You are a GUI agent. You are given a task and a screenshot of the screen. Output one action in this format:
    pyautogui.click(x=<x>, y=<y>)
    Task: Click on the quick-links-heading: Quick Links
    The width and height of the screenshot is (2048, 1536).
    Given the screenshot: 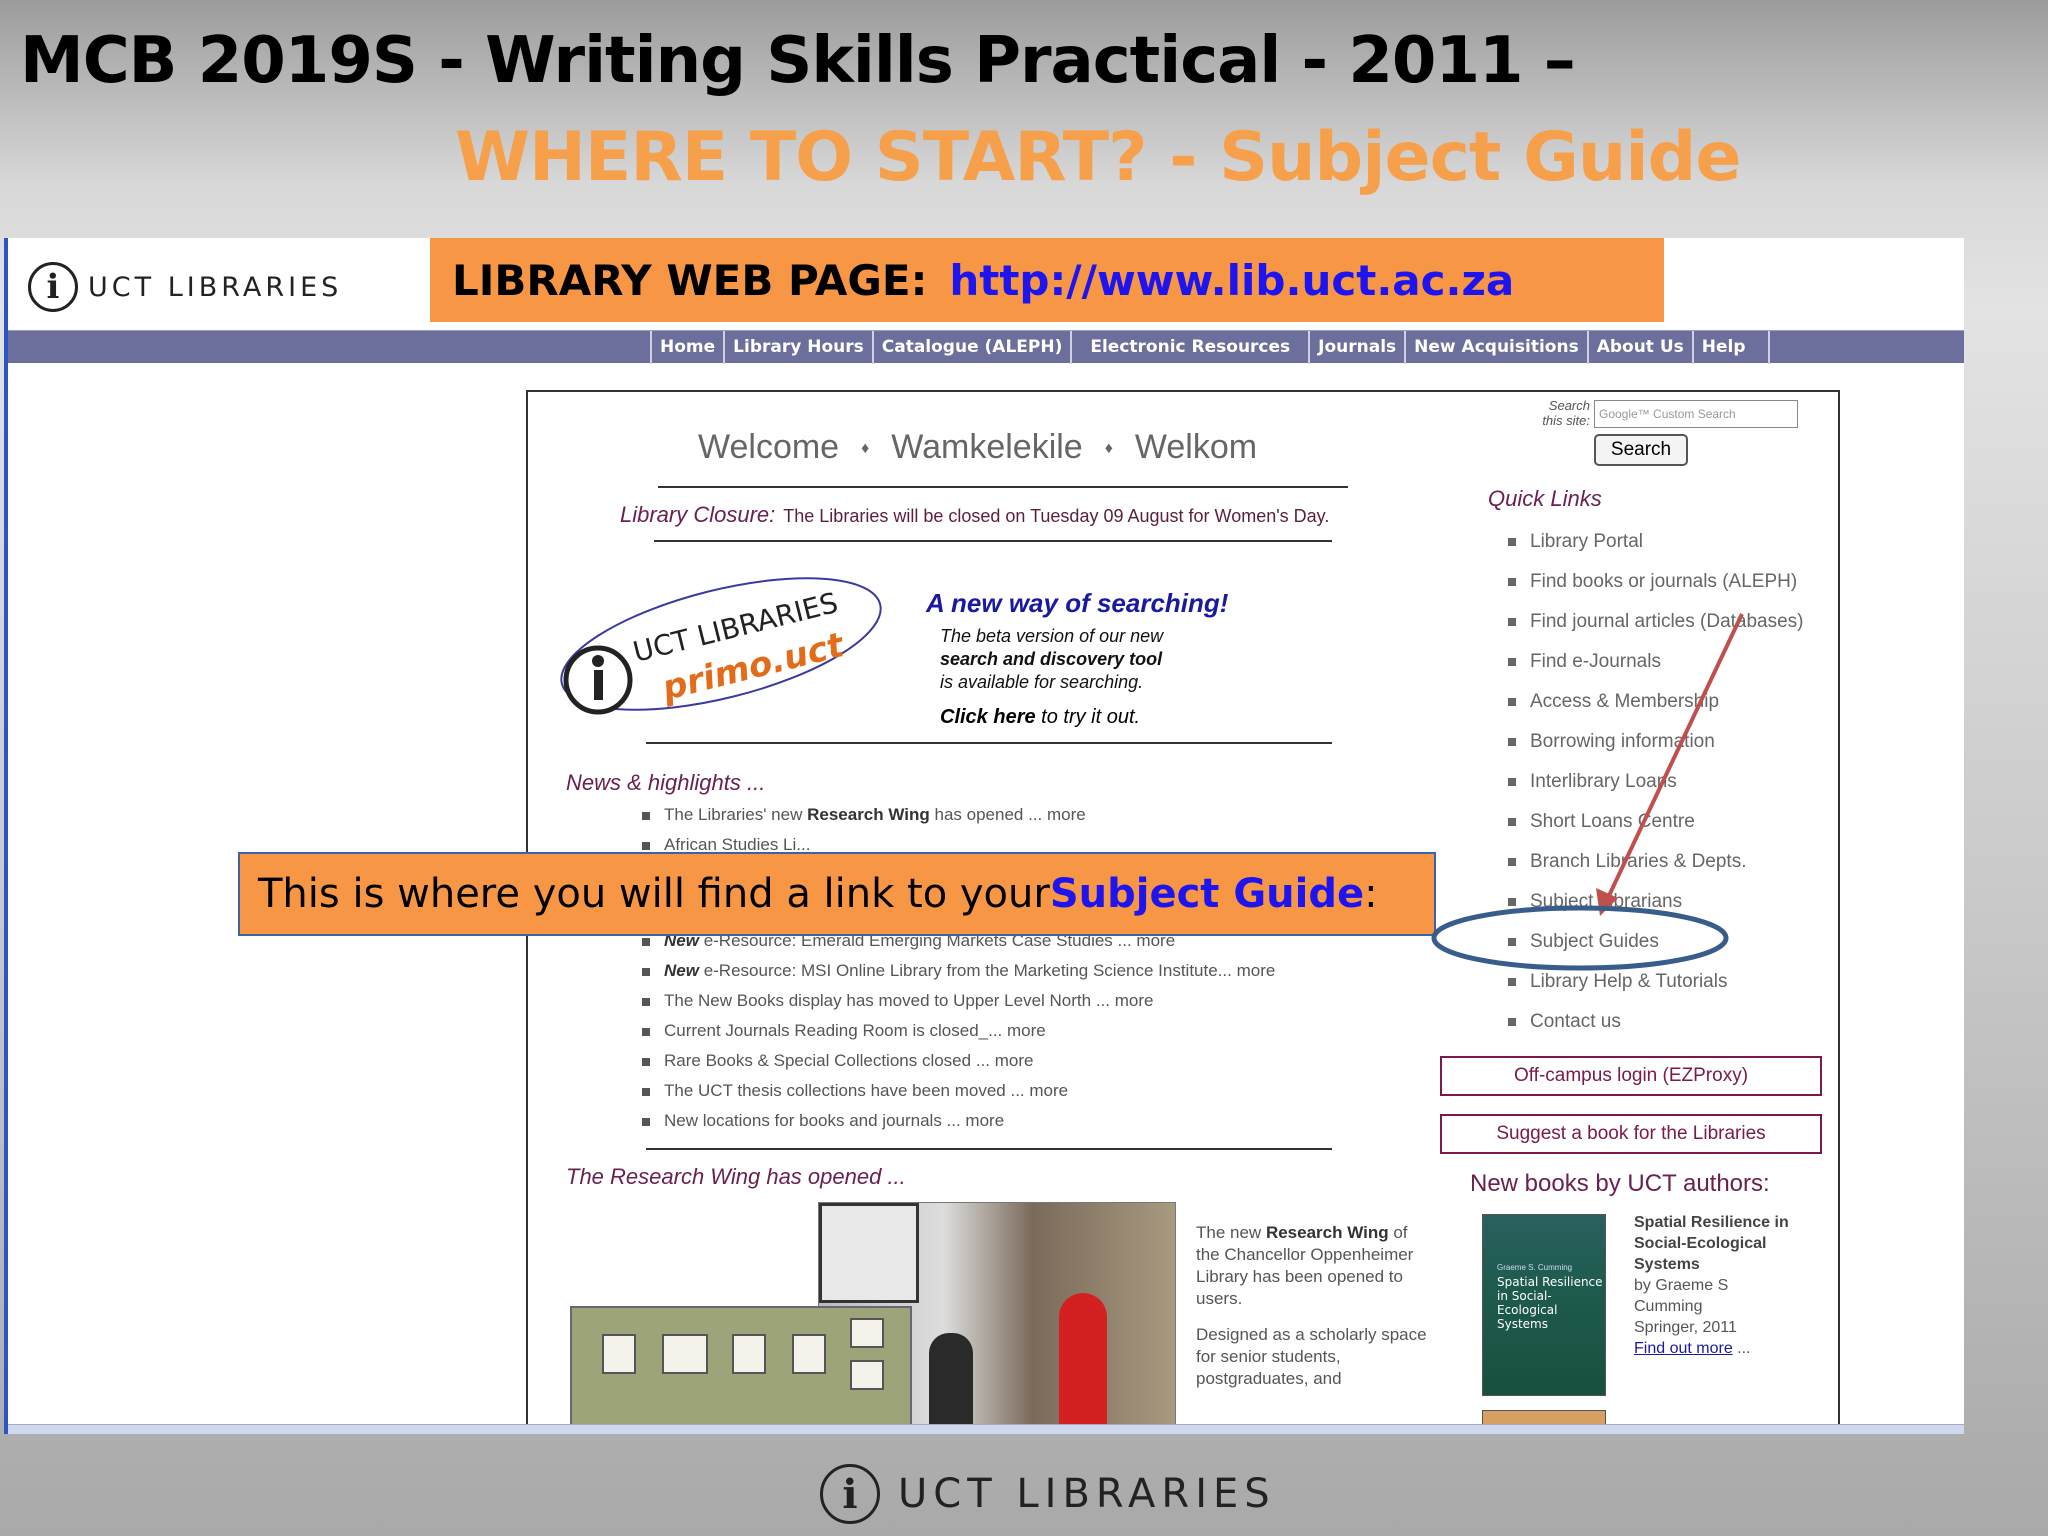 What is the action you would take?
    pyautogui.click(x=1545, y=498)
    